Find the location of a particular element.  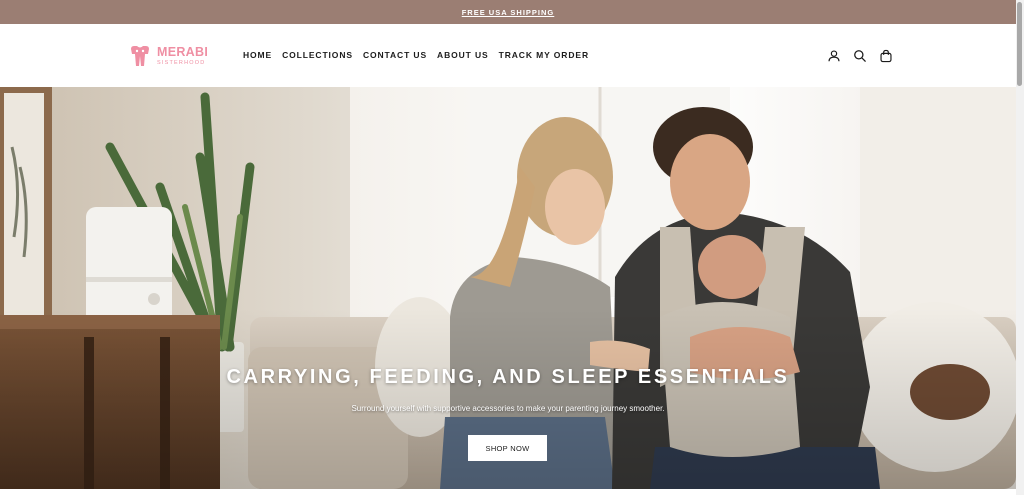

brand-tagline: SISTERHOOD is located at coordinates (181, 62).